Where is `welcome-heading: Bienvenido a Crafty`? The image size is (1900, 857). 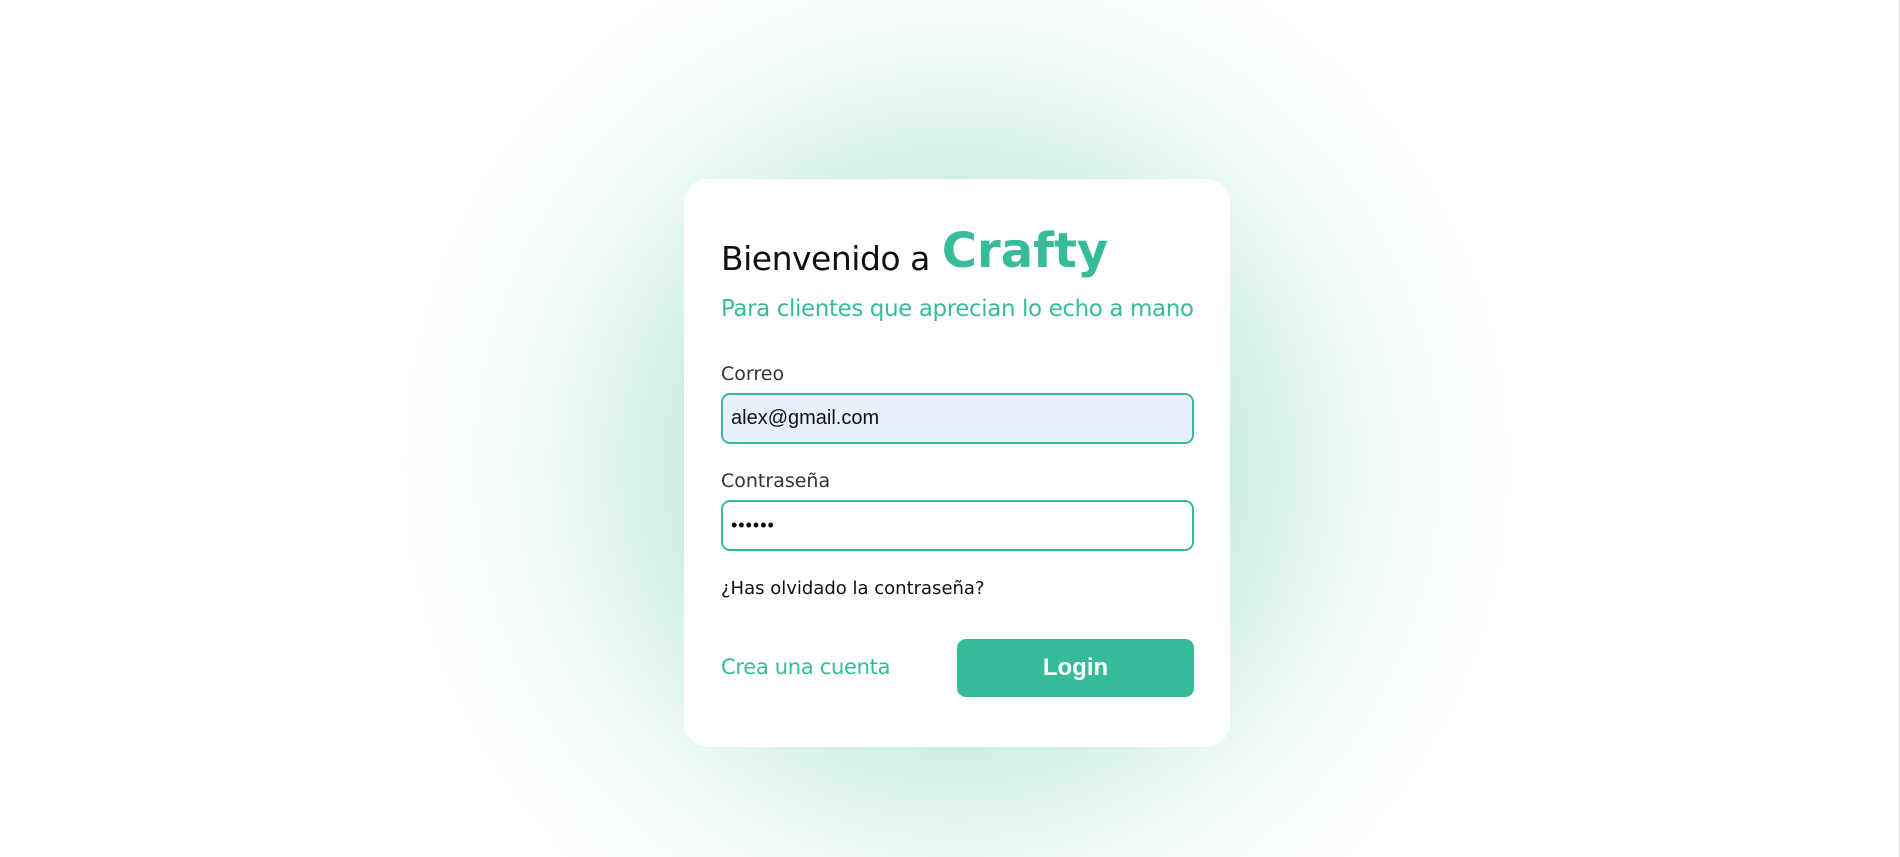 welcome-heading: Bienvenido a Crafty is located at coordinates (914, 249).